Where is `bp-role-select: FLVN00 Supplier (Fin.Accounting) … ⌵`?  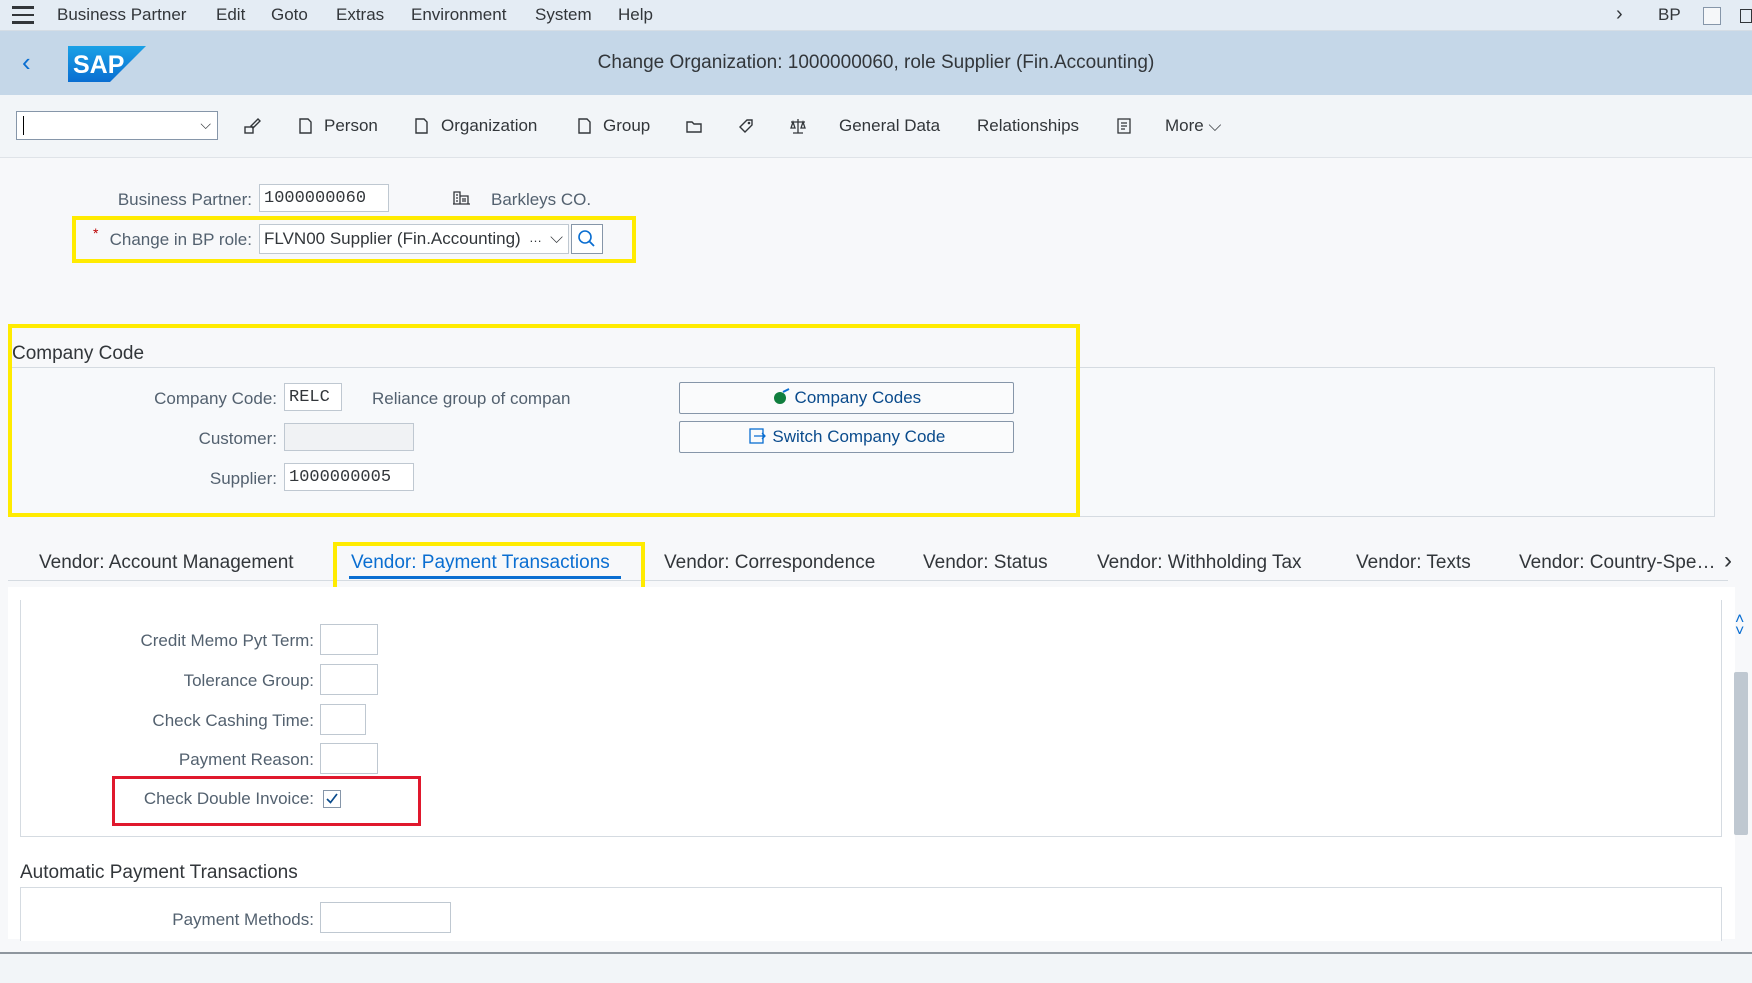 bp-role-select: FLVN00 Supplier (Fin.Accounting) … ⌵ is located at coordinates (414, 239).